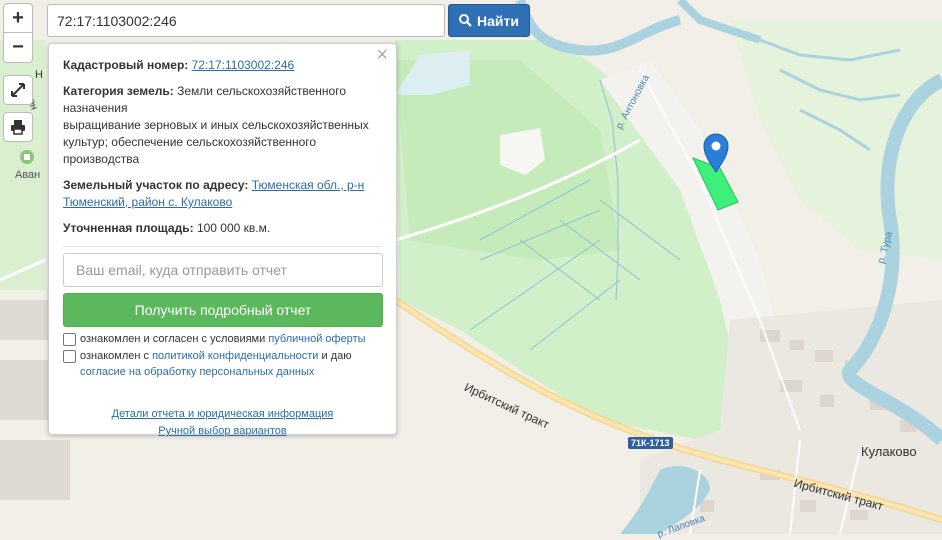 The width and height of the screenshot is (942, 540). What do you see at coordinates (262, 91) in the screenshot?
I see `category-value: Земли сельскохозяйственного` at bounding box center [262, 91].